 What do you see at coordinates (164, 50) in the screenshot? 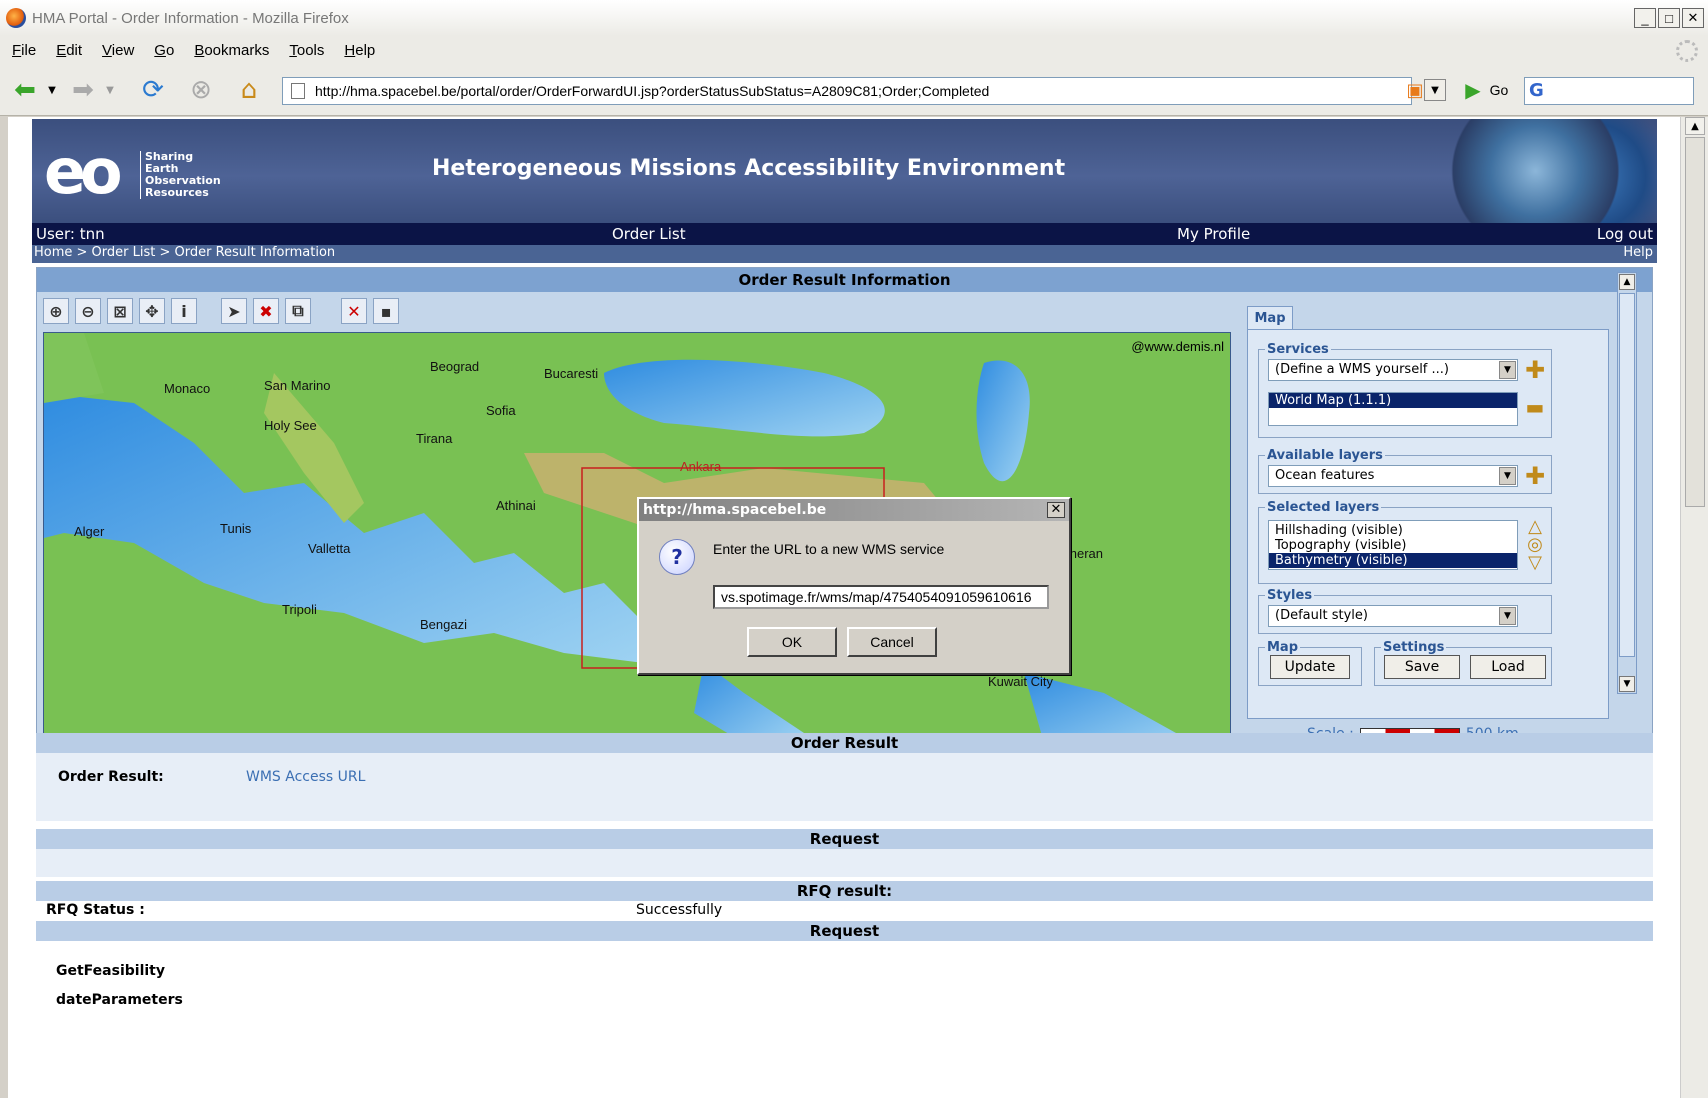
I see `menu-go: Go` at bounding box center [164, 50].